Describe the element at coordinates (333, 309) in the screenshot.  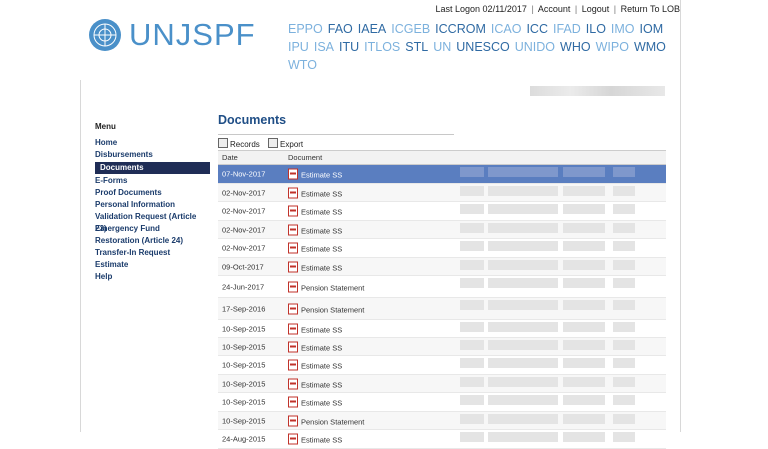
I see `row-document-label: Pension Statement` at that location.